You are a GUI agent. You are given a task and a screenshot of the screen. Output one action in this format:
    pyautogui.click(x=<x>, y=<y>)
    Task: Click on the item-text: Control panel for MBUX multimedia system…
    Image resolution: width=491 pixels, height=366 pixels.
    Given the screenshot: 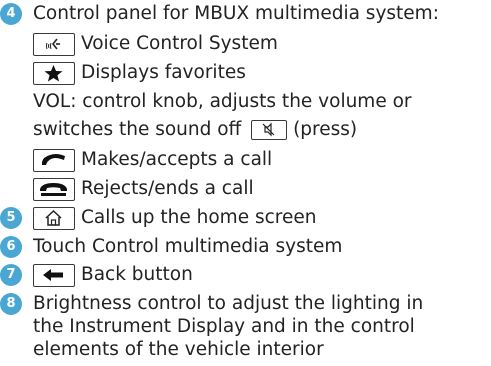 What is the action you would take?
    pyautogui.click(x=236, y=13)
    